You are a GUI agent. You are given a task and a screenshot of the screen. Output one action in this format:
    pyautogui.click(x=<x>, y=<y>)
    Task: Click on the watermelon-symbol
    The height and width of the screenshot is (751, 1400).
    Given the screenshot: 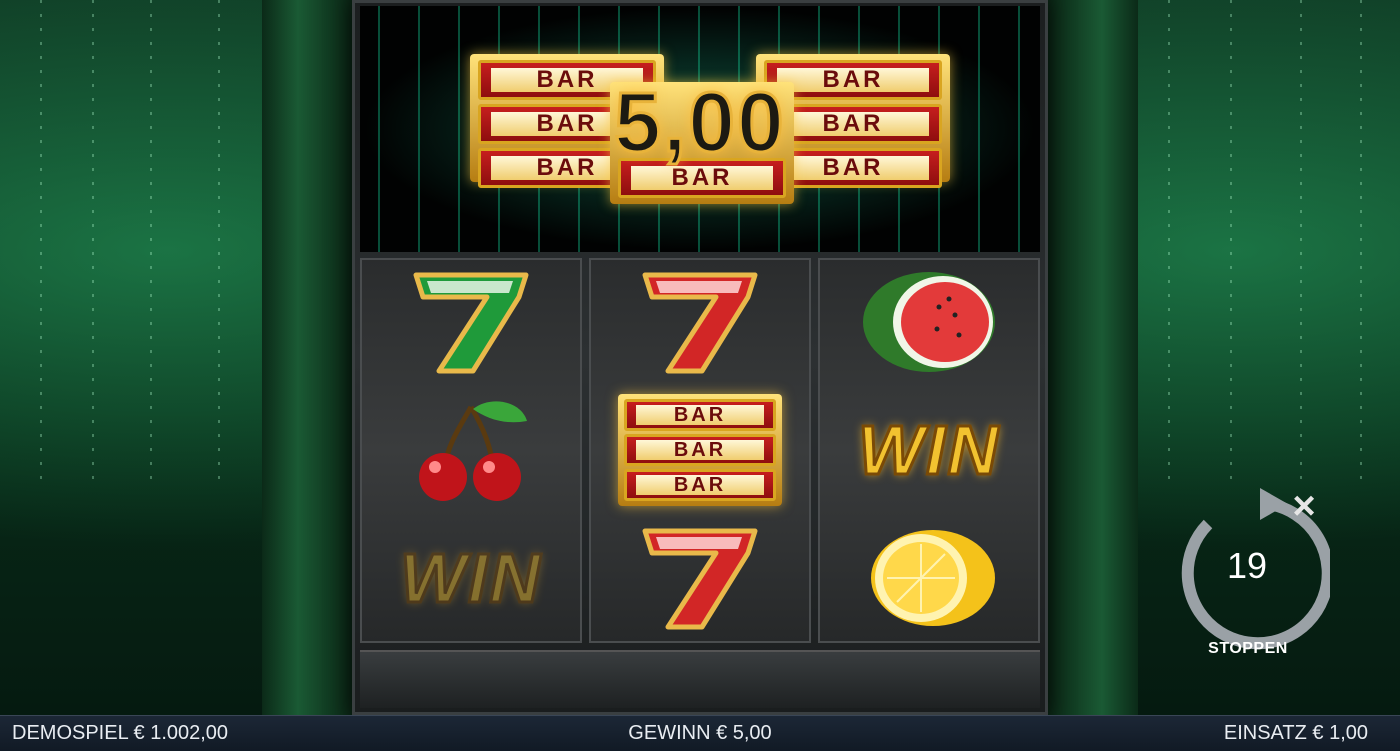 What is the action you would take?
    pyautogui.click(x=929, y=322)
    